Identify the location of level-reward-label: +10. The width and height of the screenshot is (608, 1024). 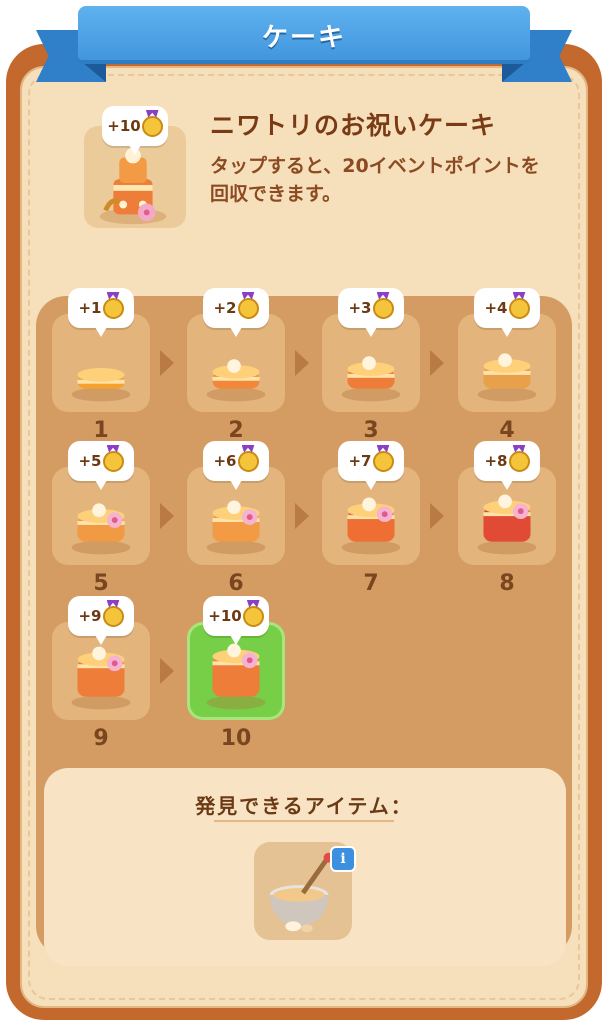
(225, 616).